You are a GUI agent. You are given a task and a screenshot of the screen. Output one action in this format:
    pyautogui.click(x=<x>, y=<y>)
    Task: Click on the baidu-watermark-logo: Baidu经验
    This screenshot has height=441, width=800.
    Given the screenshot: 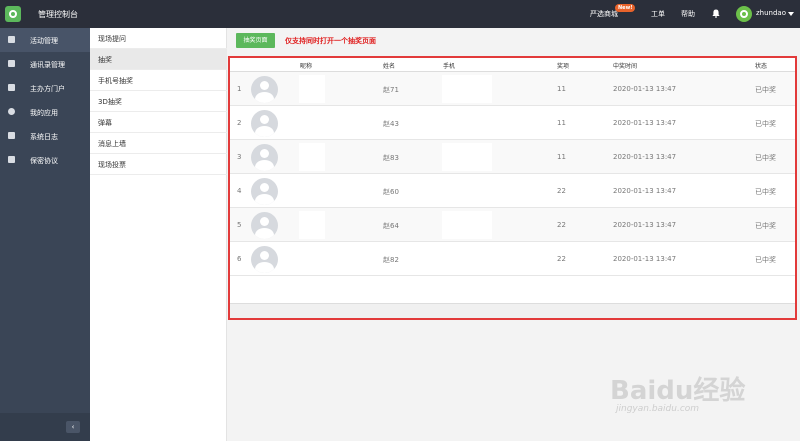 What is the action you would take?
    pyautogui.click(x=678, y=391)
    